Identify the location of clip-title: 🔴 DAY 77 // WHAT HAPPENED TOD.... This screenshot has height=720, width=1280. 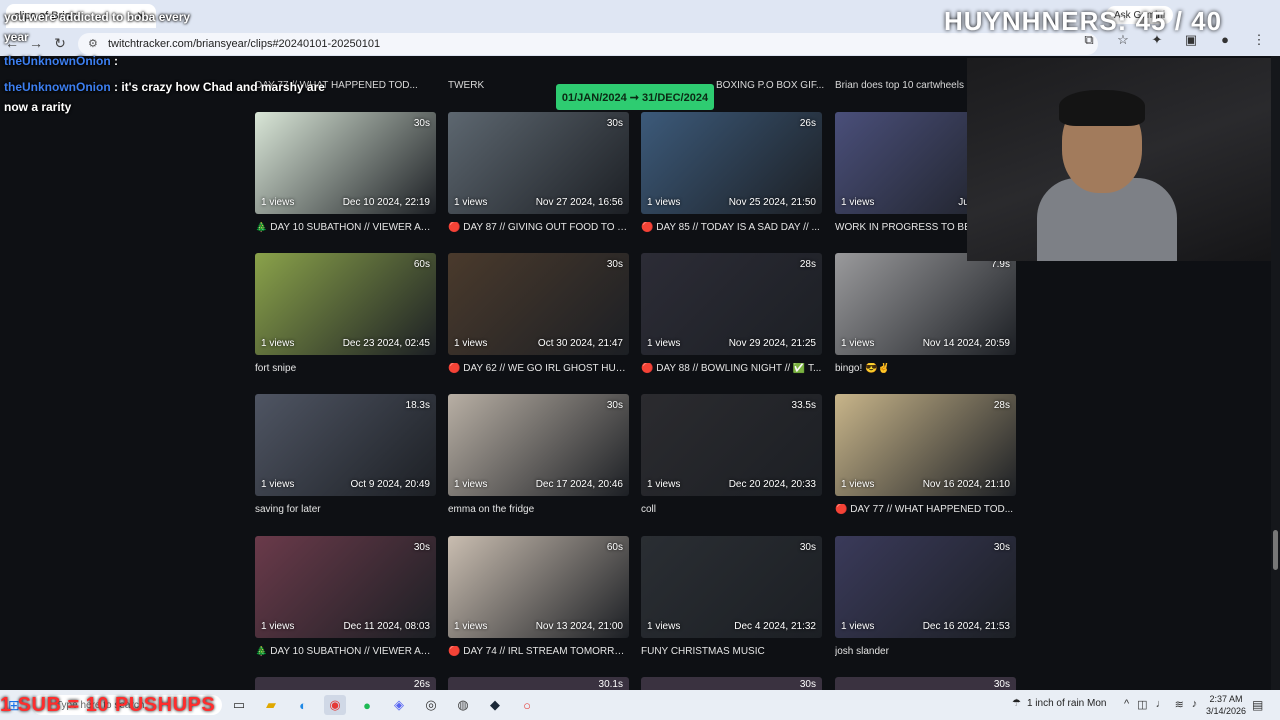
(925, 509).